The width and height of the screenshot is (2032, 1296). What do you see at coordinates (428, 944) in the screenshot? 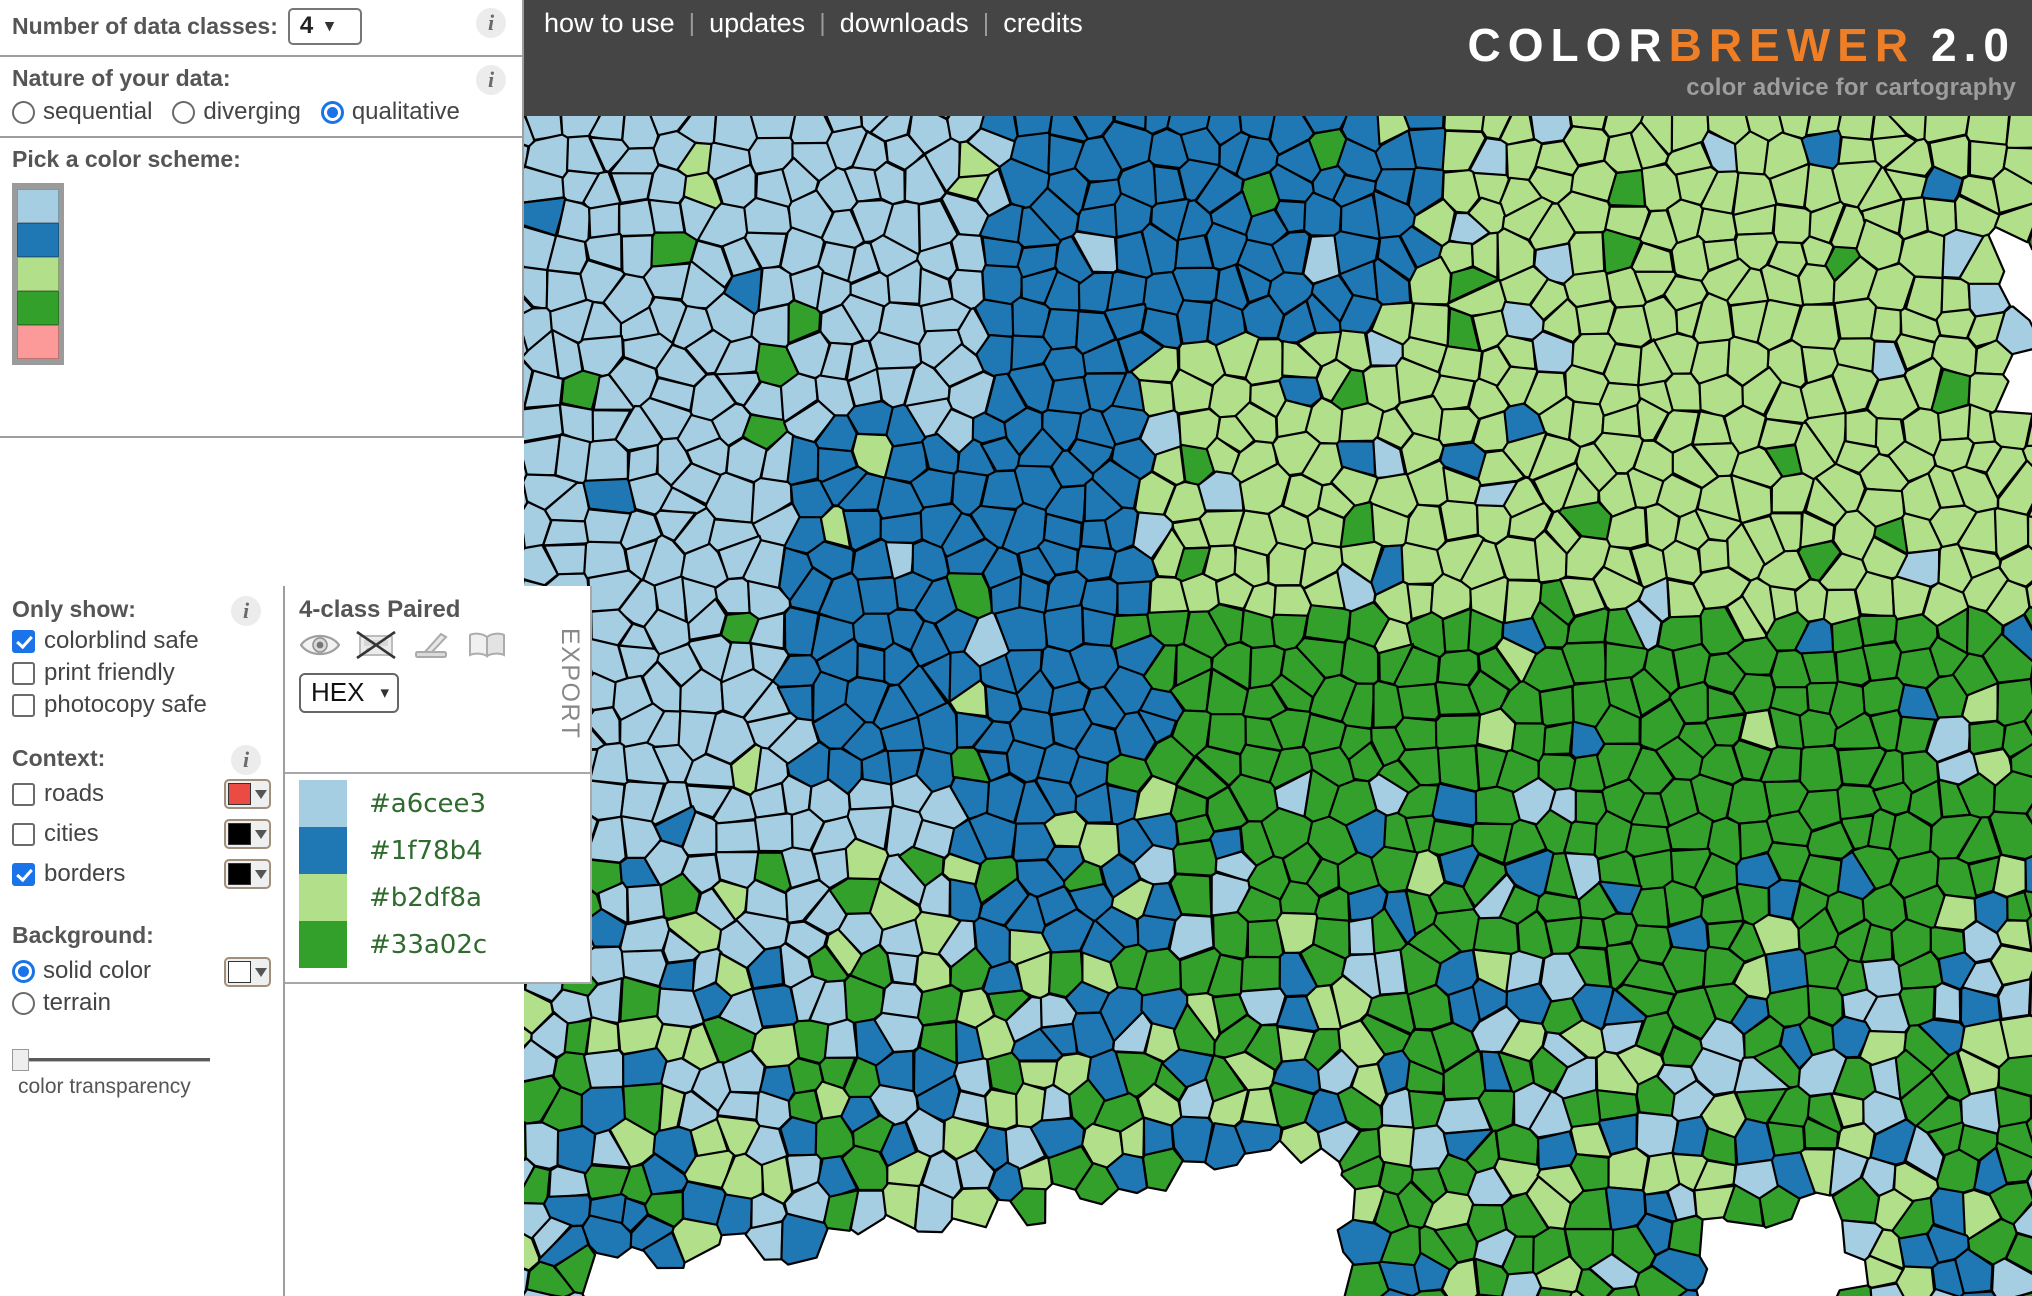
I see `scheme-color-hex-3: #33a02c` at bounding box center [428, 944].